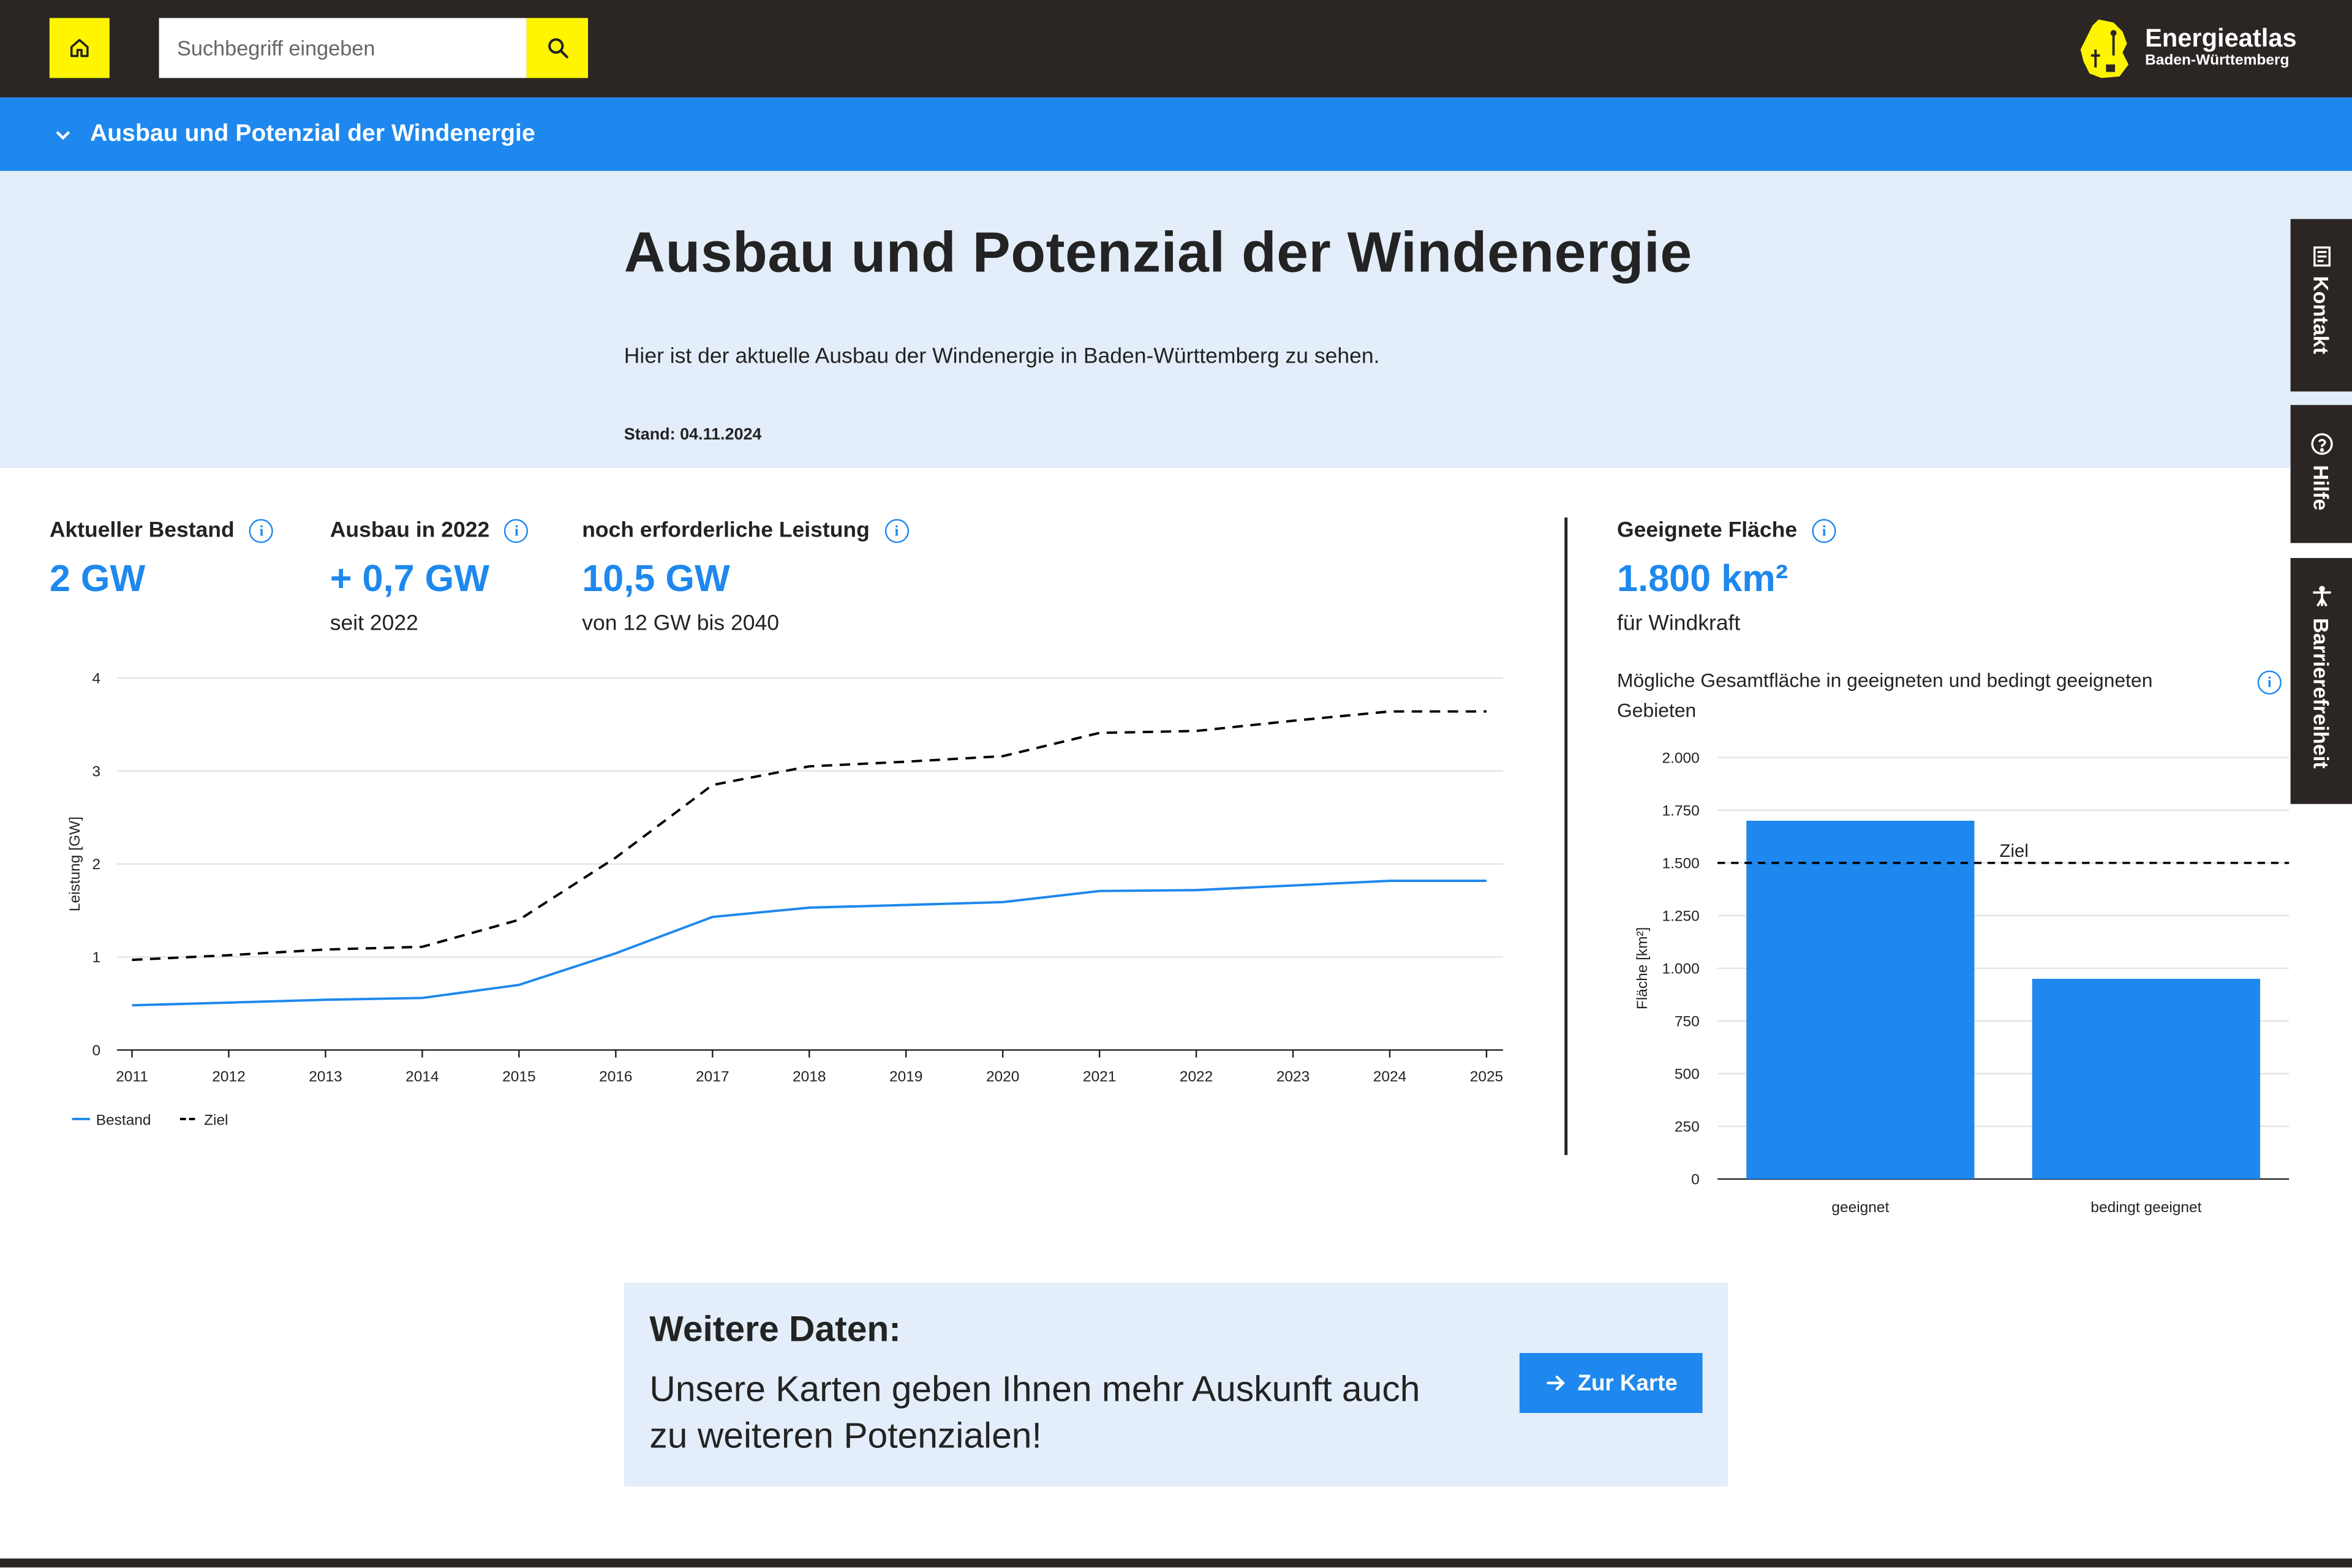 Image resolution: width=2352 pixels, height=1568 pixels. I want to click on energieatlas-logo: Energieatlas Baden-Württemberg, so click(2188, 49).